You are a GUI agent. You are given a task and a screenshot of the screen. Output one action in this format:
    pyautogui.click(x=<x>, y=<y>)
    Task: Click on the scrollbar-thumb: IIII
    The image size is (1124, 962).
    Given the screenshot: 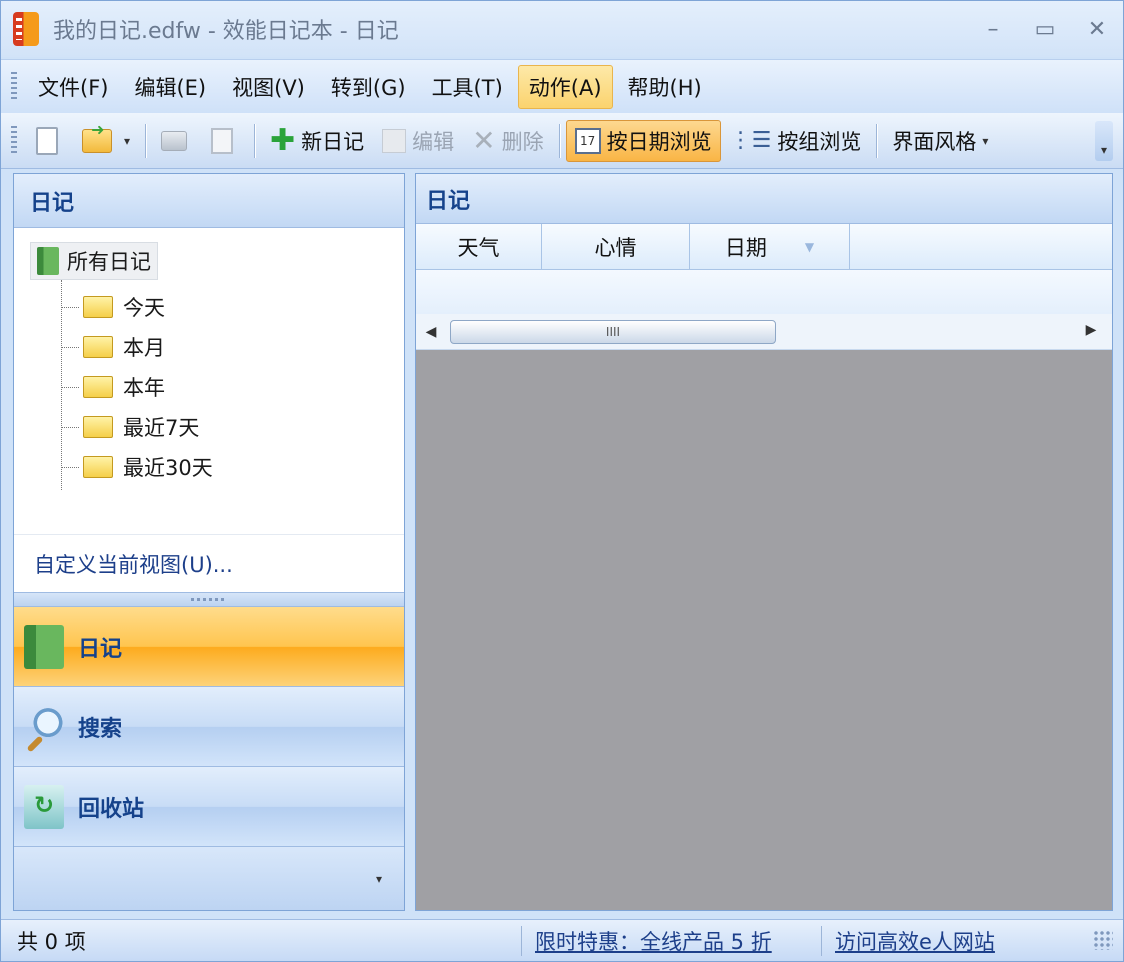 What is the action you would take?
    pyautogui.click(x=613, y=332)
    